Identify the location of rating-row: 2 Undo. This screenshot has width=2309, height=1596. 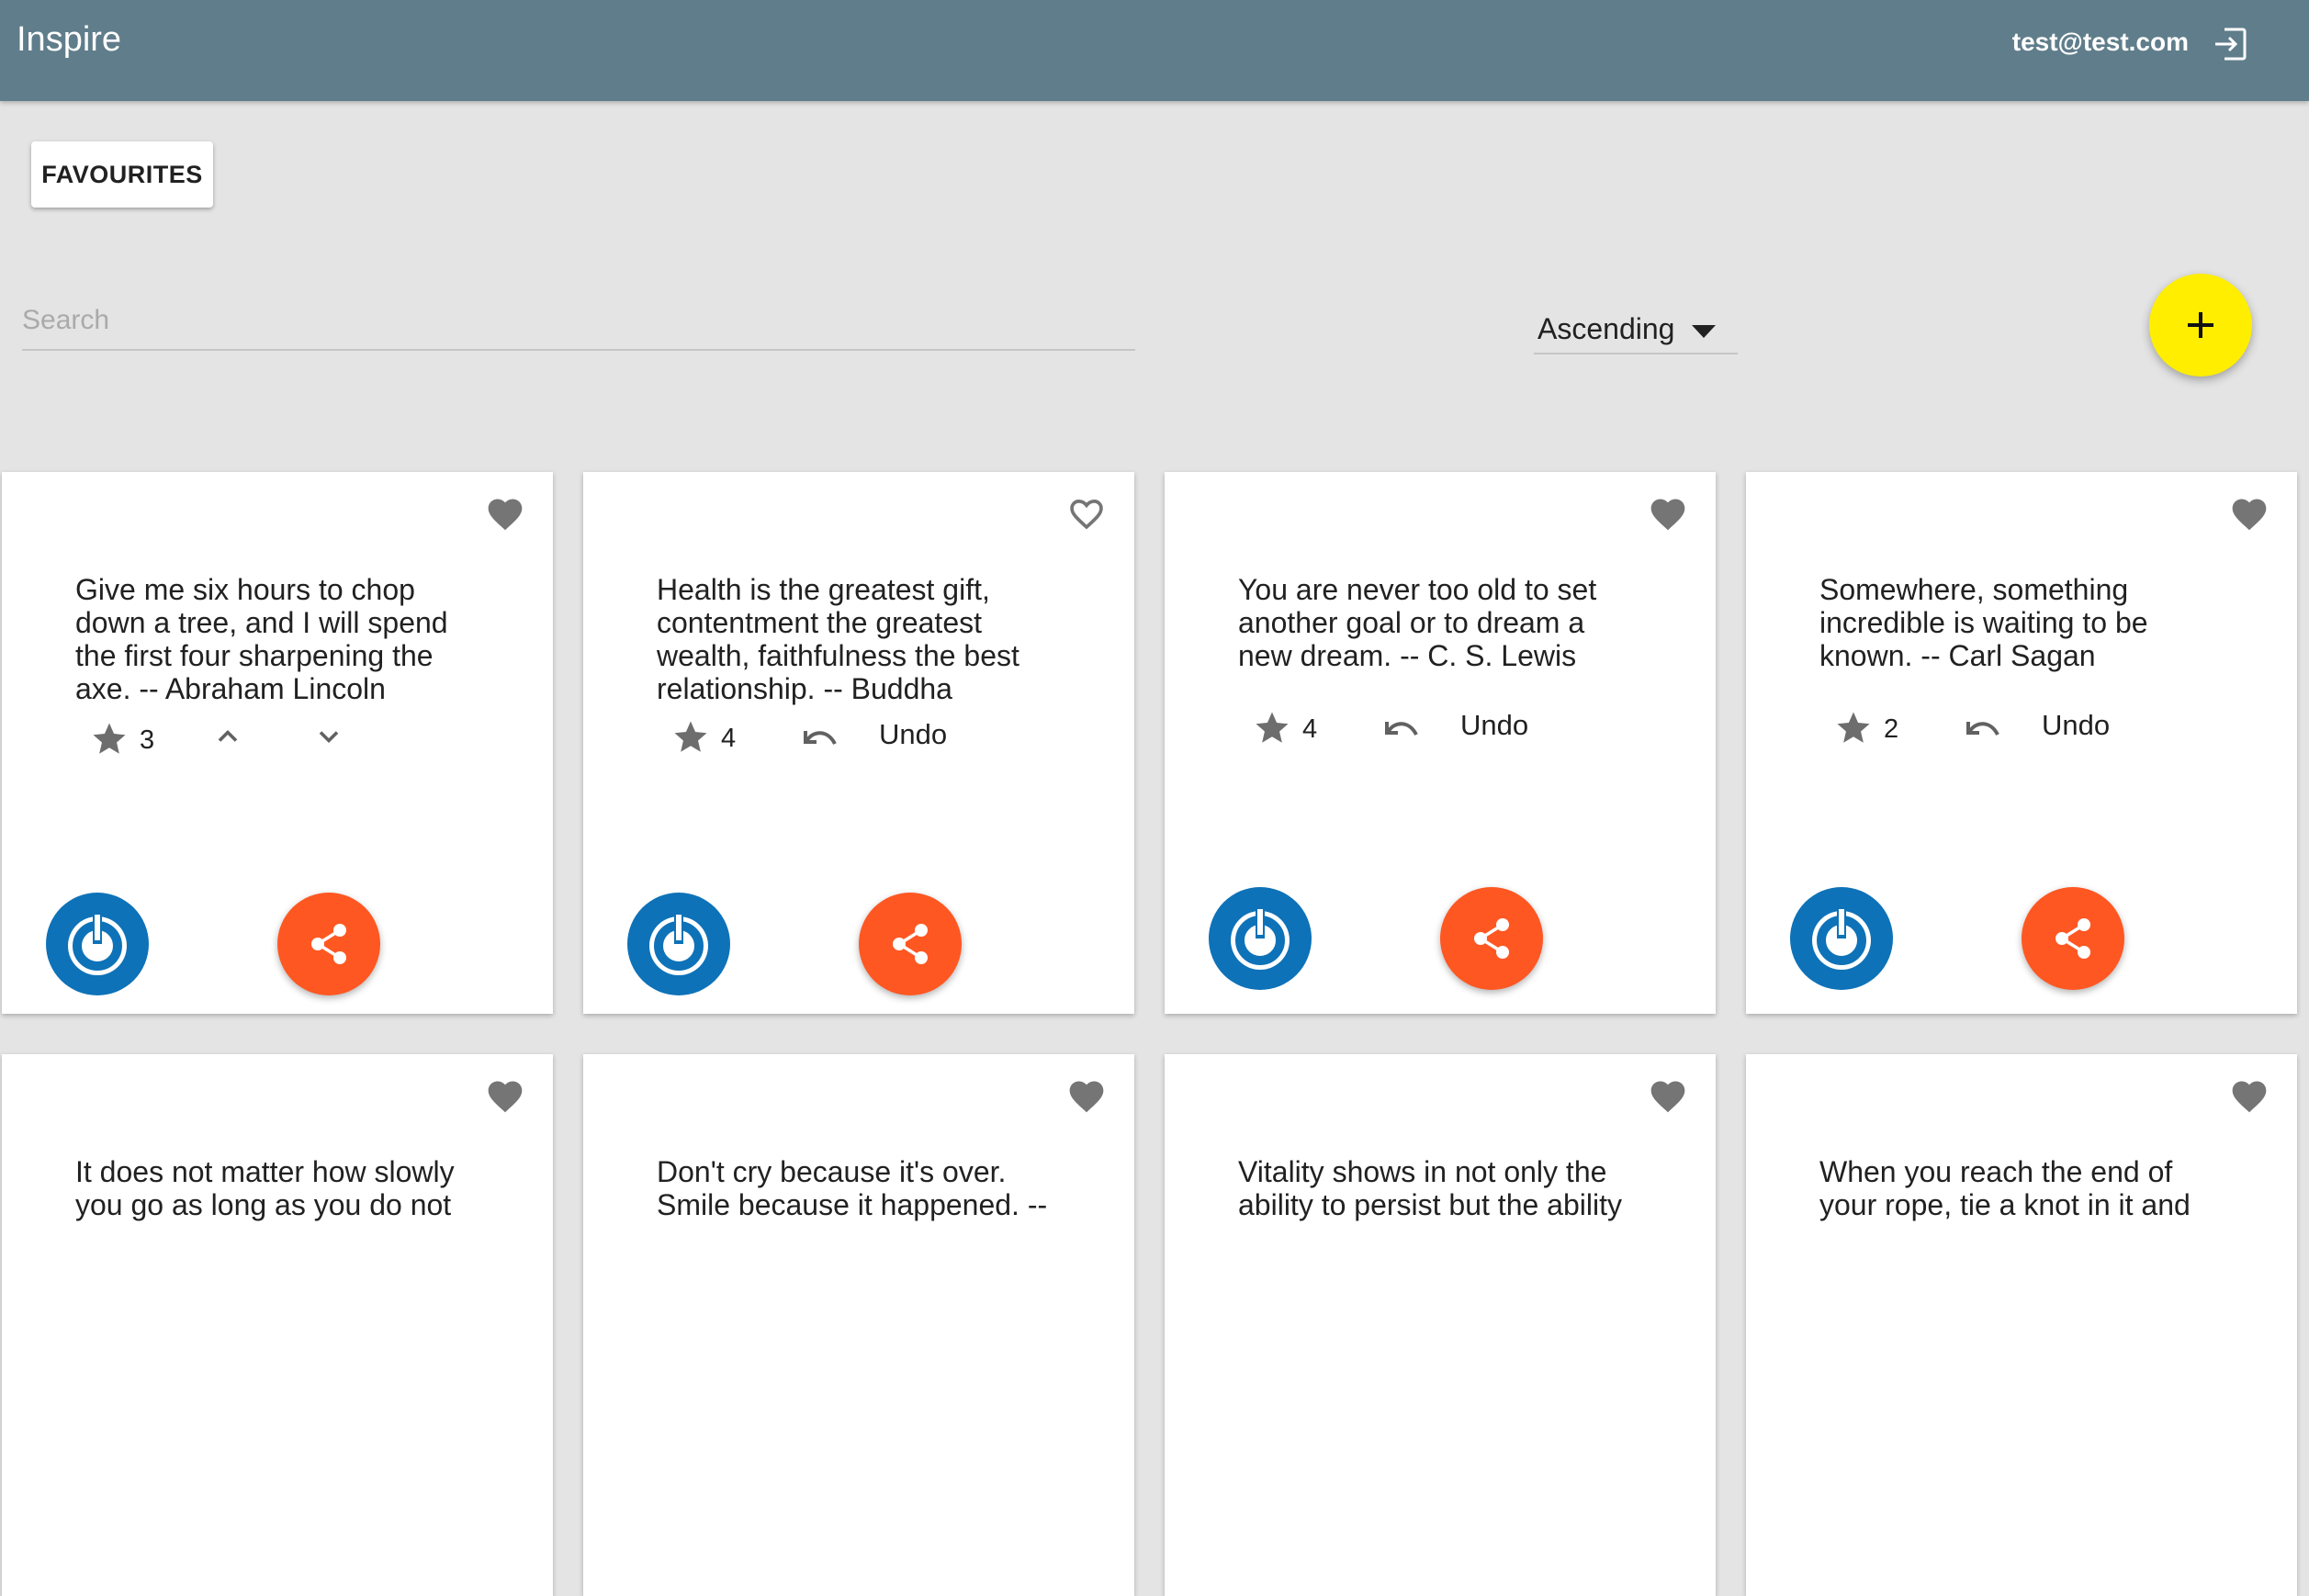
(2021, 728).